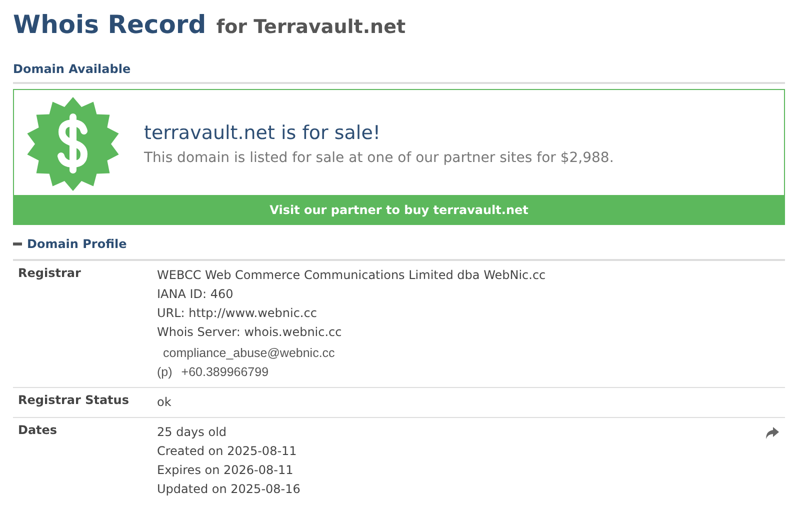 The image size is (800, 515). I want to click on field-label: Registrar Status, so click(73, 400).